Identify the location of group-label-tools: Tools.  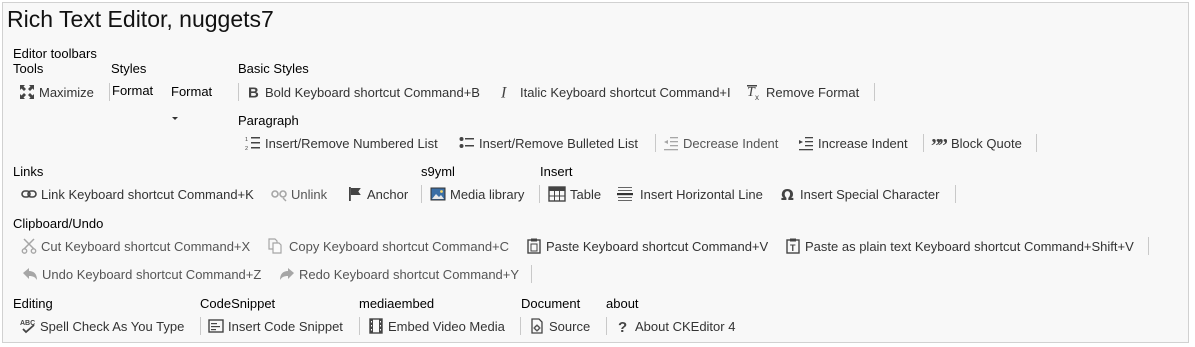
(28, 68).